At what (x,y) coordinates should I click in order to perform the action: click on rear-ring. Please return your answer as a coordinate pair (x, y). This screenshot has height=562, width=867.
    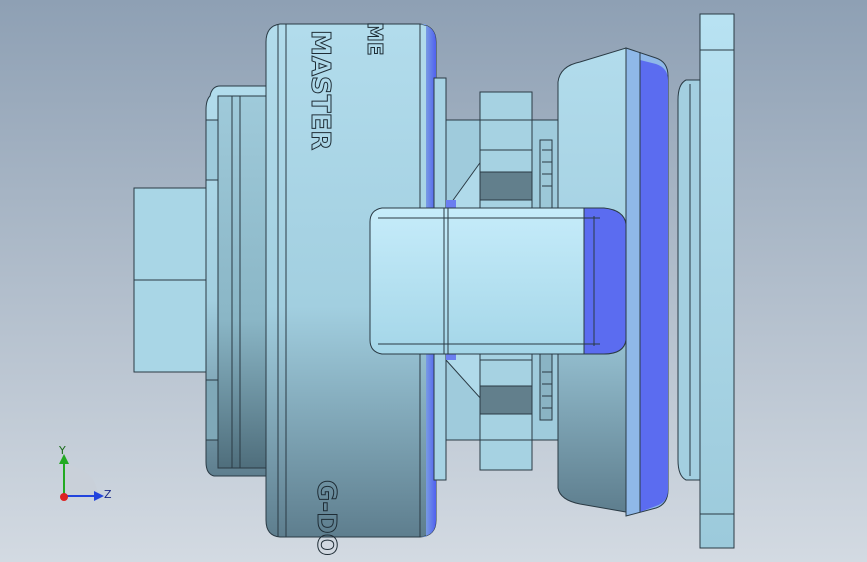
    Looking at the image, I should click on (689, 280).